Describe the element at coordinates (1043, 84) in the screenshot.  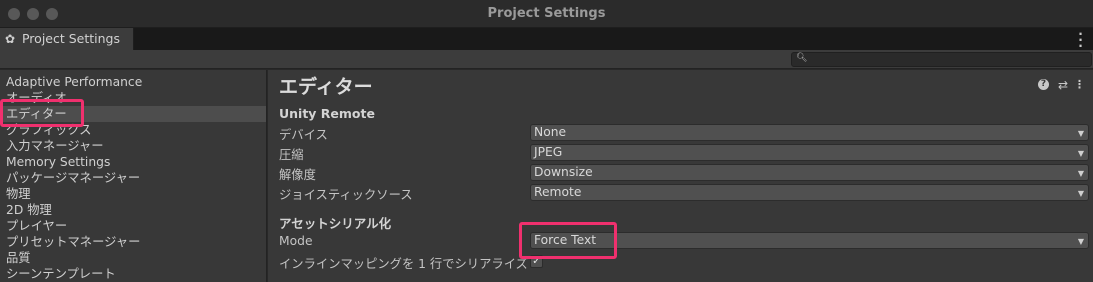
I see `help-icon: ?` at that location.